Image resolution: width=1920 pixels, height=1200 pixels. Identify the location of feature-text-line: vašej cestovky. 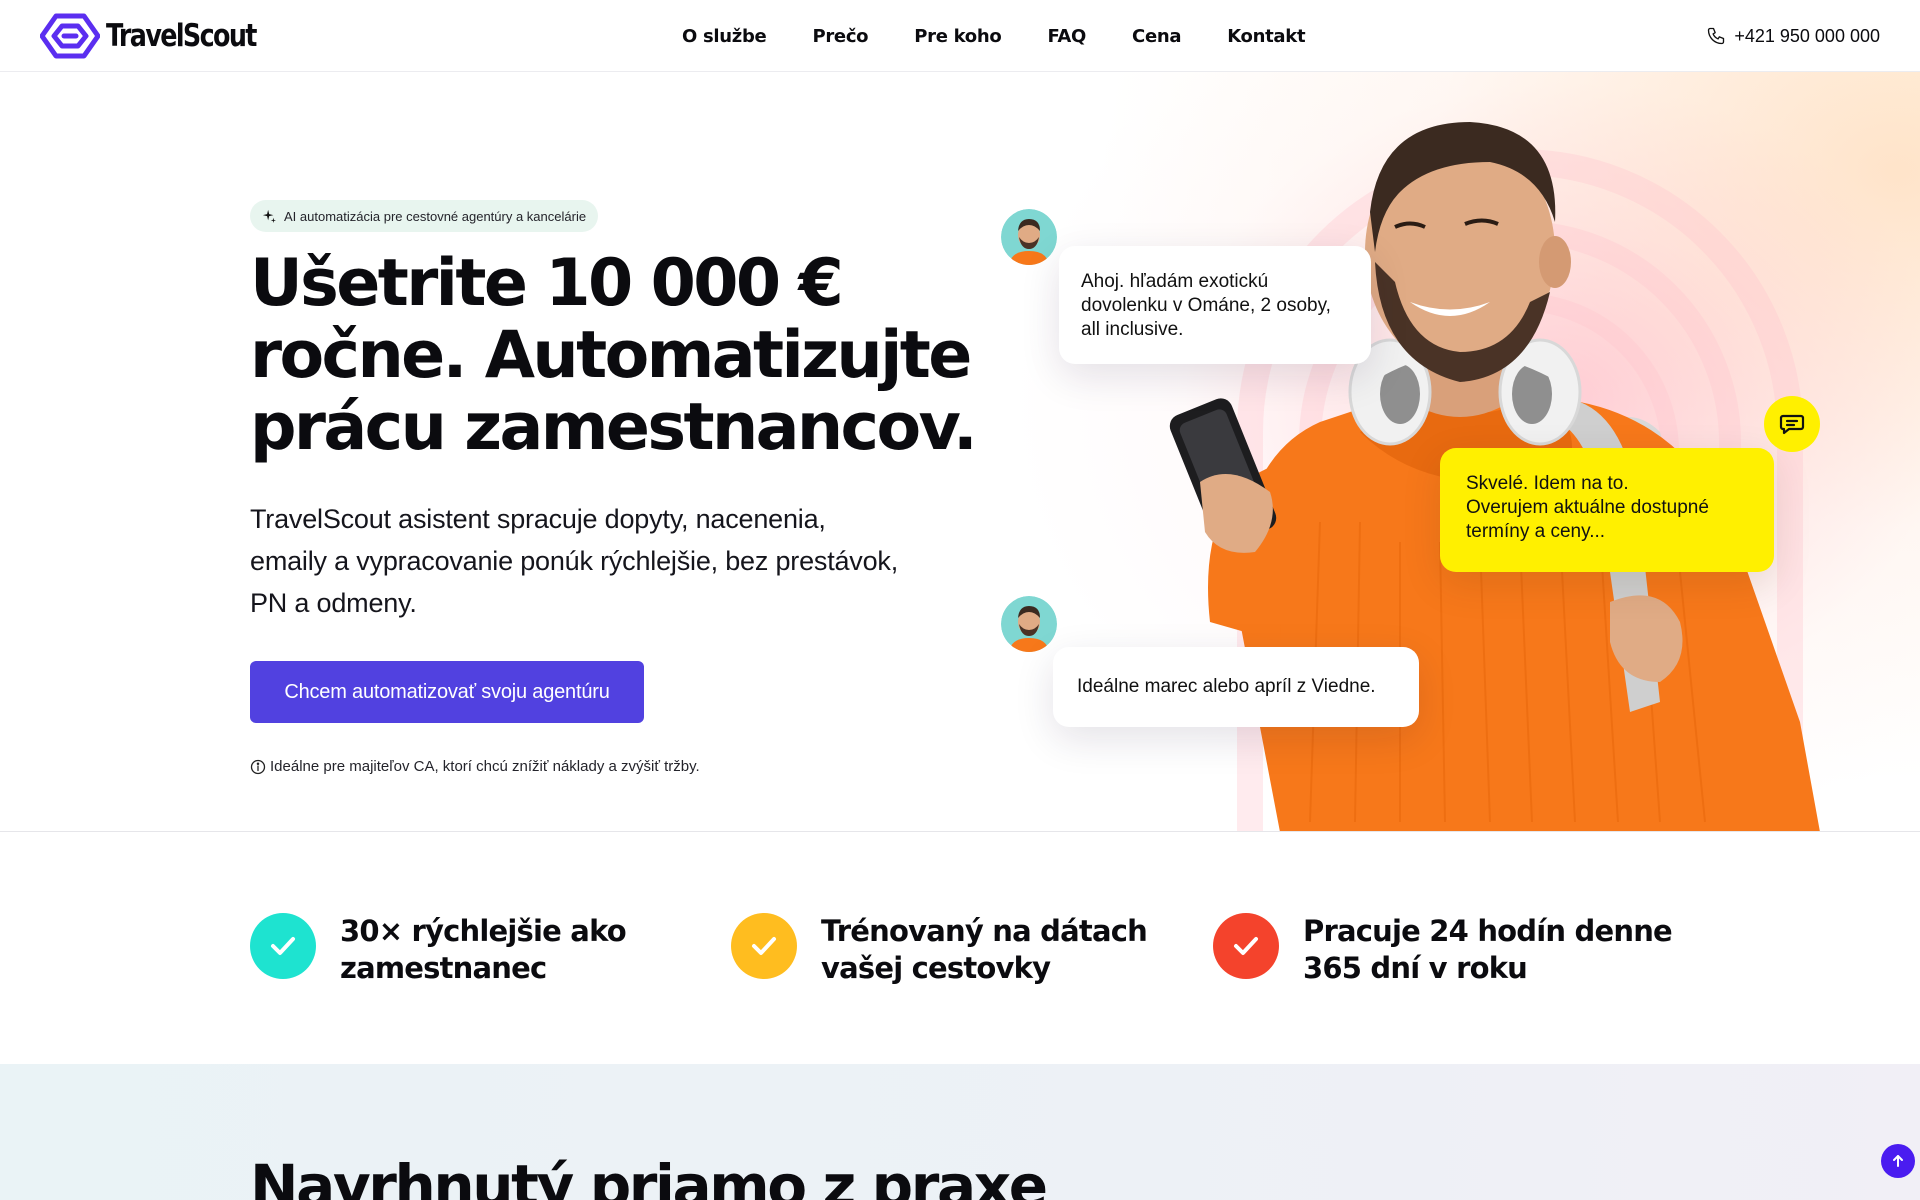
(936, 968).